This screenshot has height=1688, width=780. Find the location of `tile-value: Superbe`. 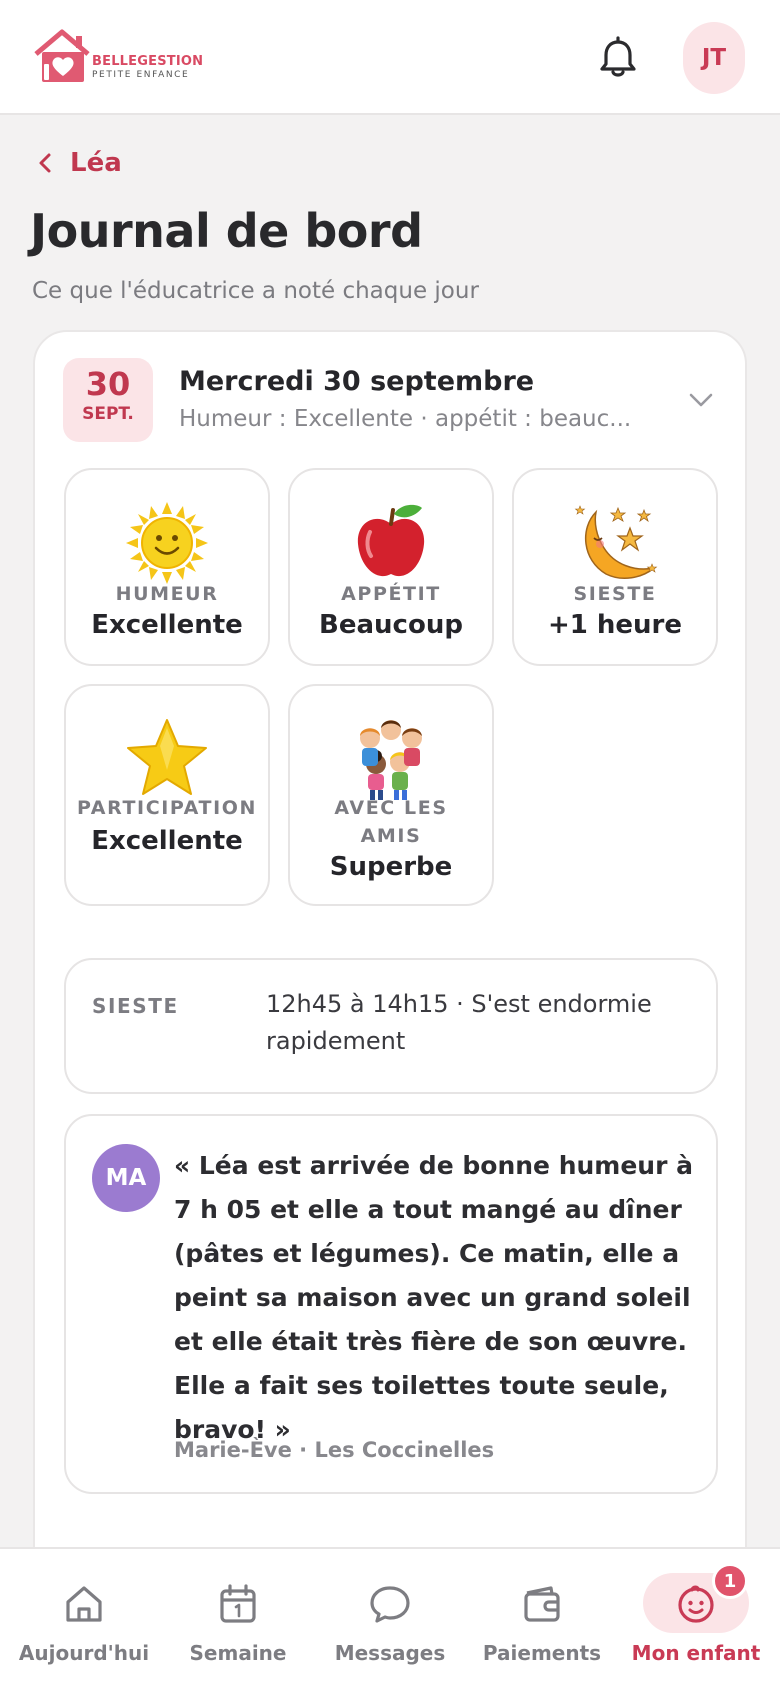

tile-value: Superbe is located at coordinates (391, 867).